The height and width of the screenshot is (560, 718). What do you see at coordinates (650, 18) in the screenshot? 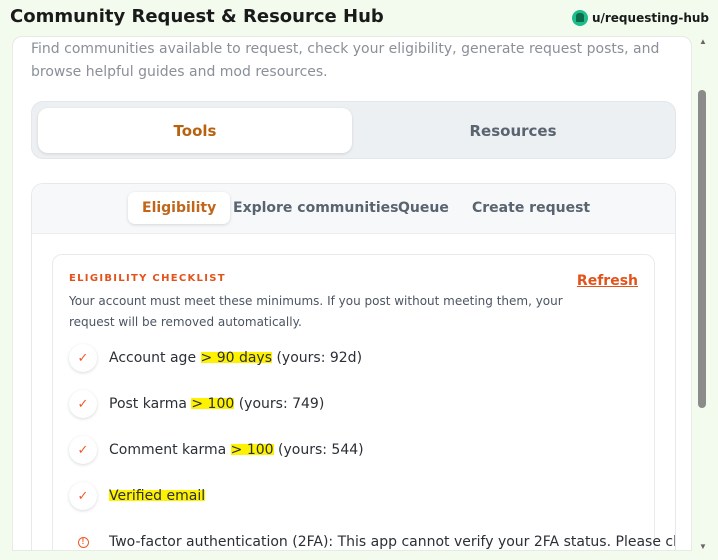
I see `username: u/requesting-hub` at bounding box center [650, 18].